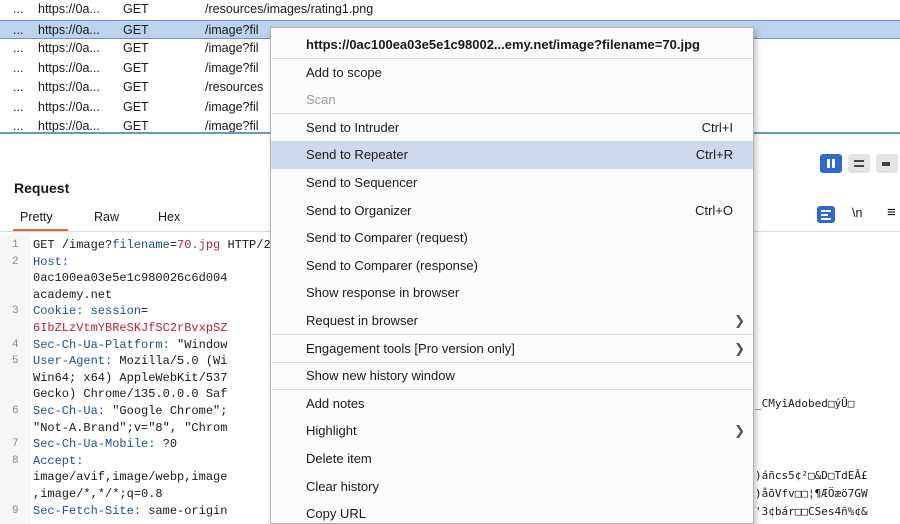  What do you see at coordinates (512, 404) in the screenshot?
I see `menu-item-add-notes: Add notes` at bounding box center [512, 404].